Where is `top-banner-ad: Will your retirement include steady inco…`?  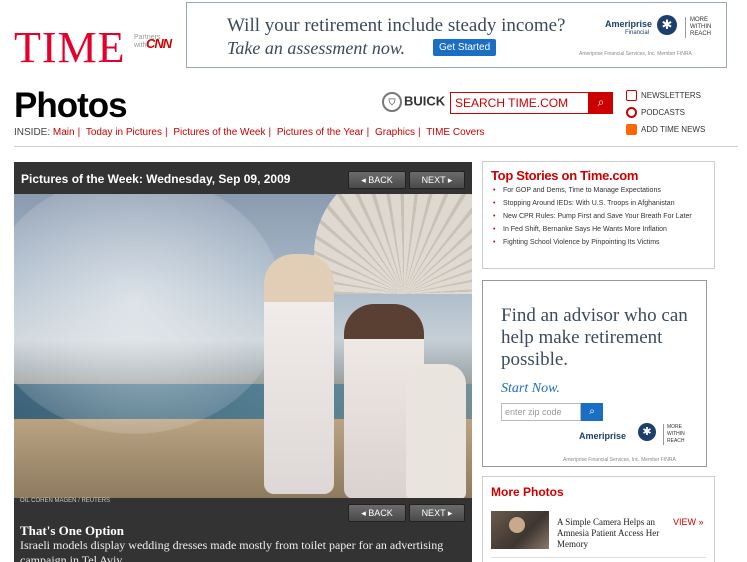 top-banner-ad: Will your retirement include steady inco… is located at coordinates (456, 35).